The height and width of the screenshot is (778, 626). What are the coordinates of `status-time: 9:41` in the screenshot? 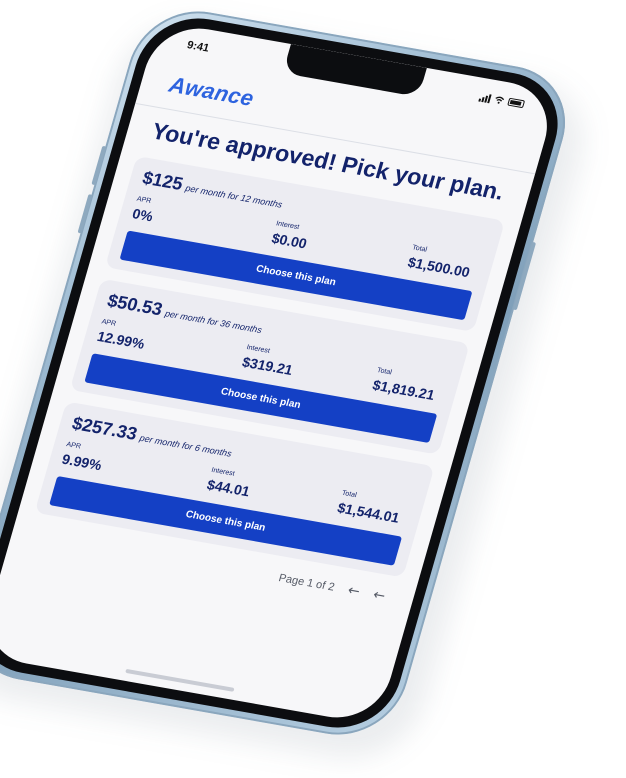 It's located at (198, 47).